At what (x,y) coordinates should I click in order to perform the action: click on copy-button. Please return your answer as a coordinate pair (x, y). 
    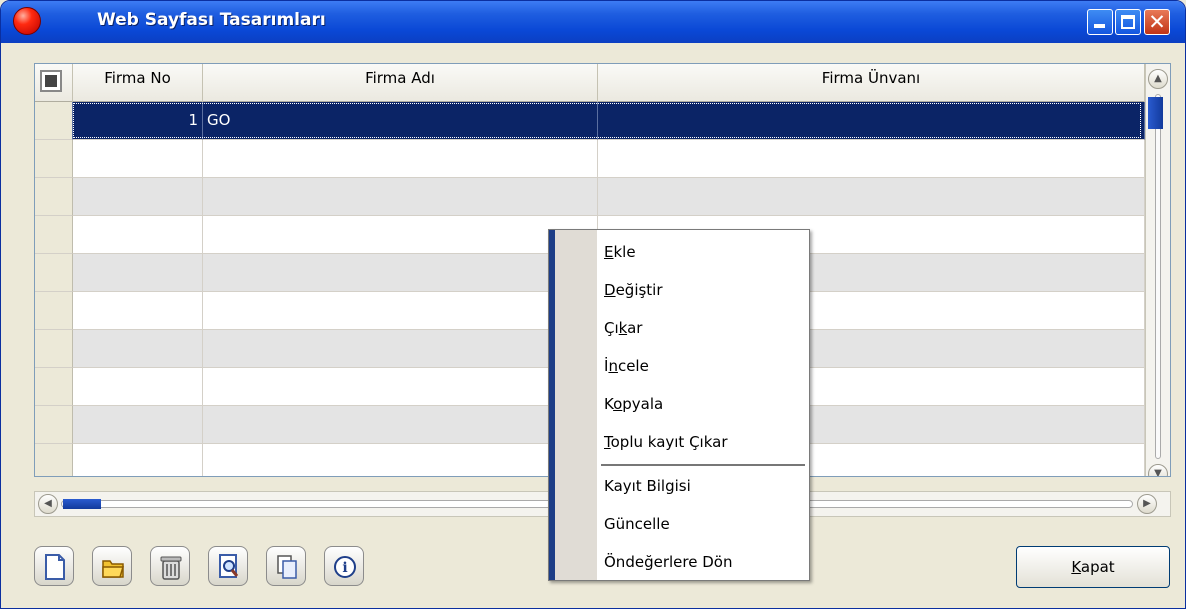
    Looking at the image, I should click on (286, 566).